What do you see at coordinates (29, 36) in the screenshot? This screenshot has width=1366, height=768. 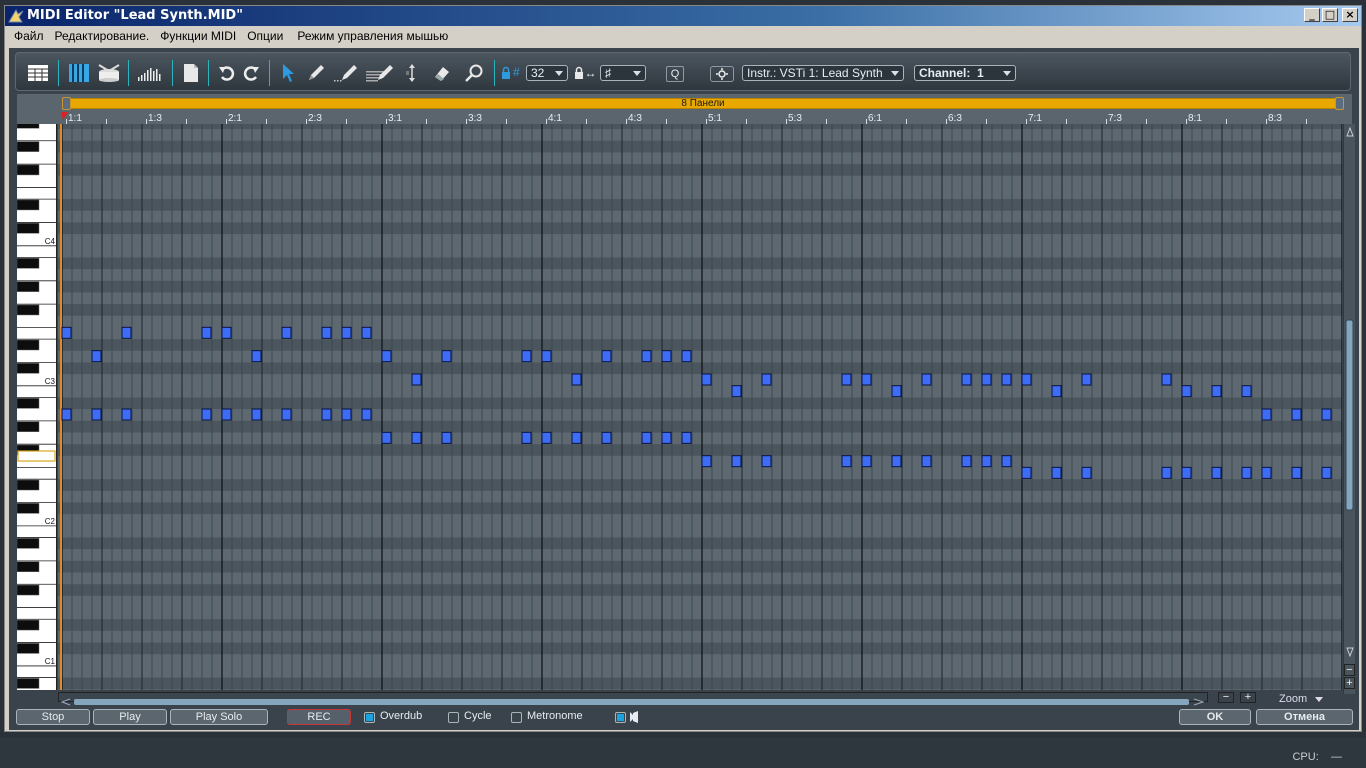 I see `menu-file: Файл` at bounding box center [29, 36].